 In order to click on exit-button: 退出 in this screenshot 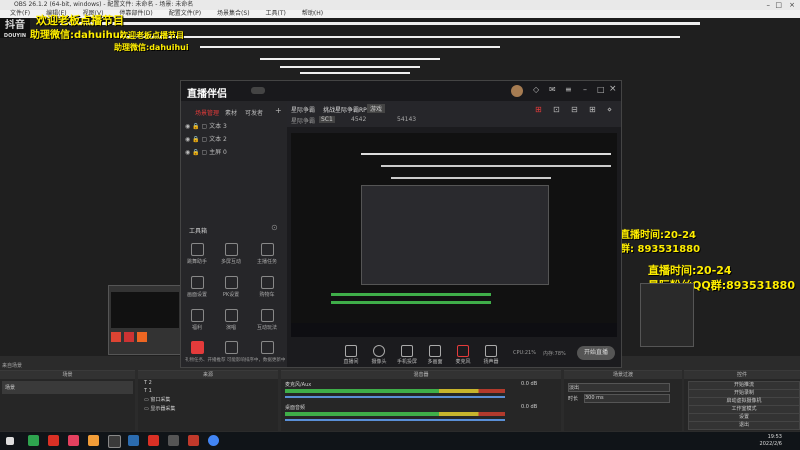, I will do `click(744, 425)`.